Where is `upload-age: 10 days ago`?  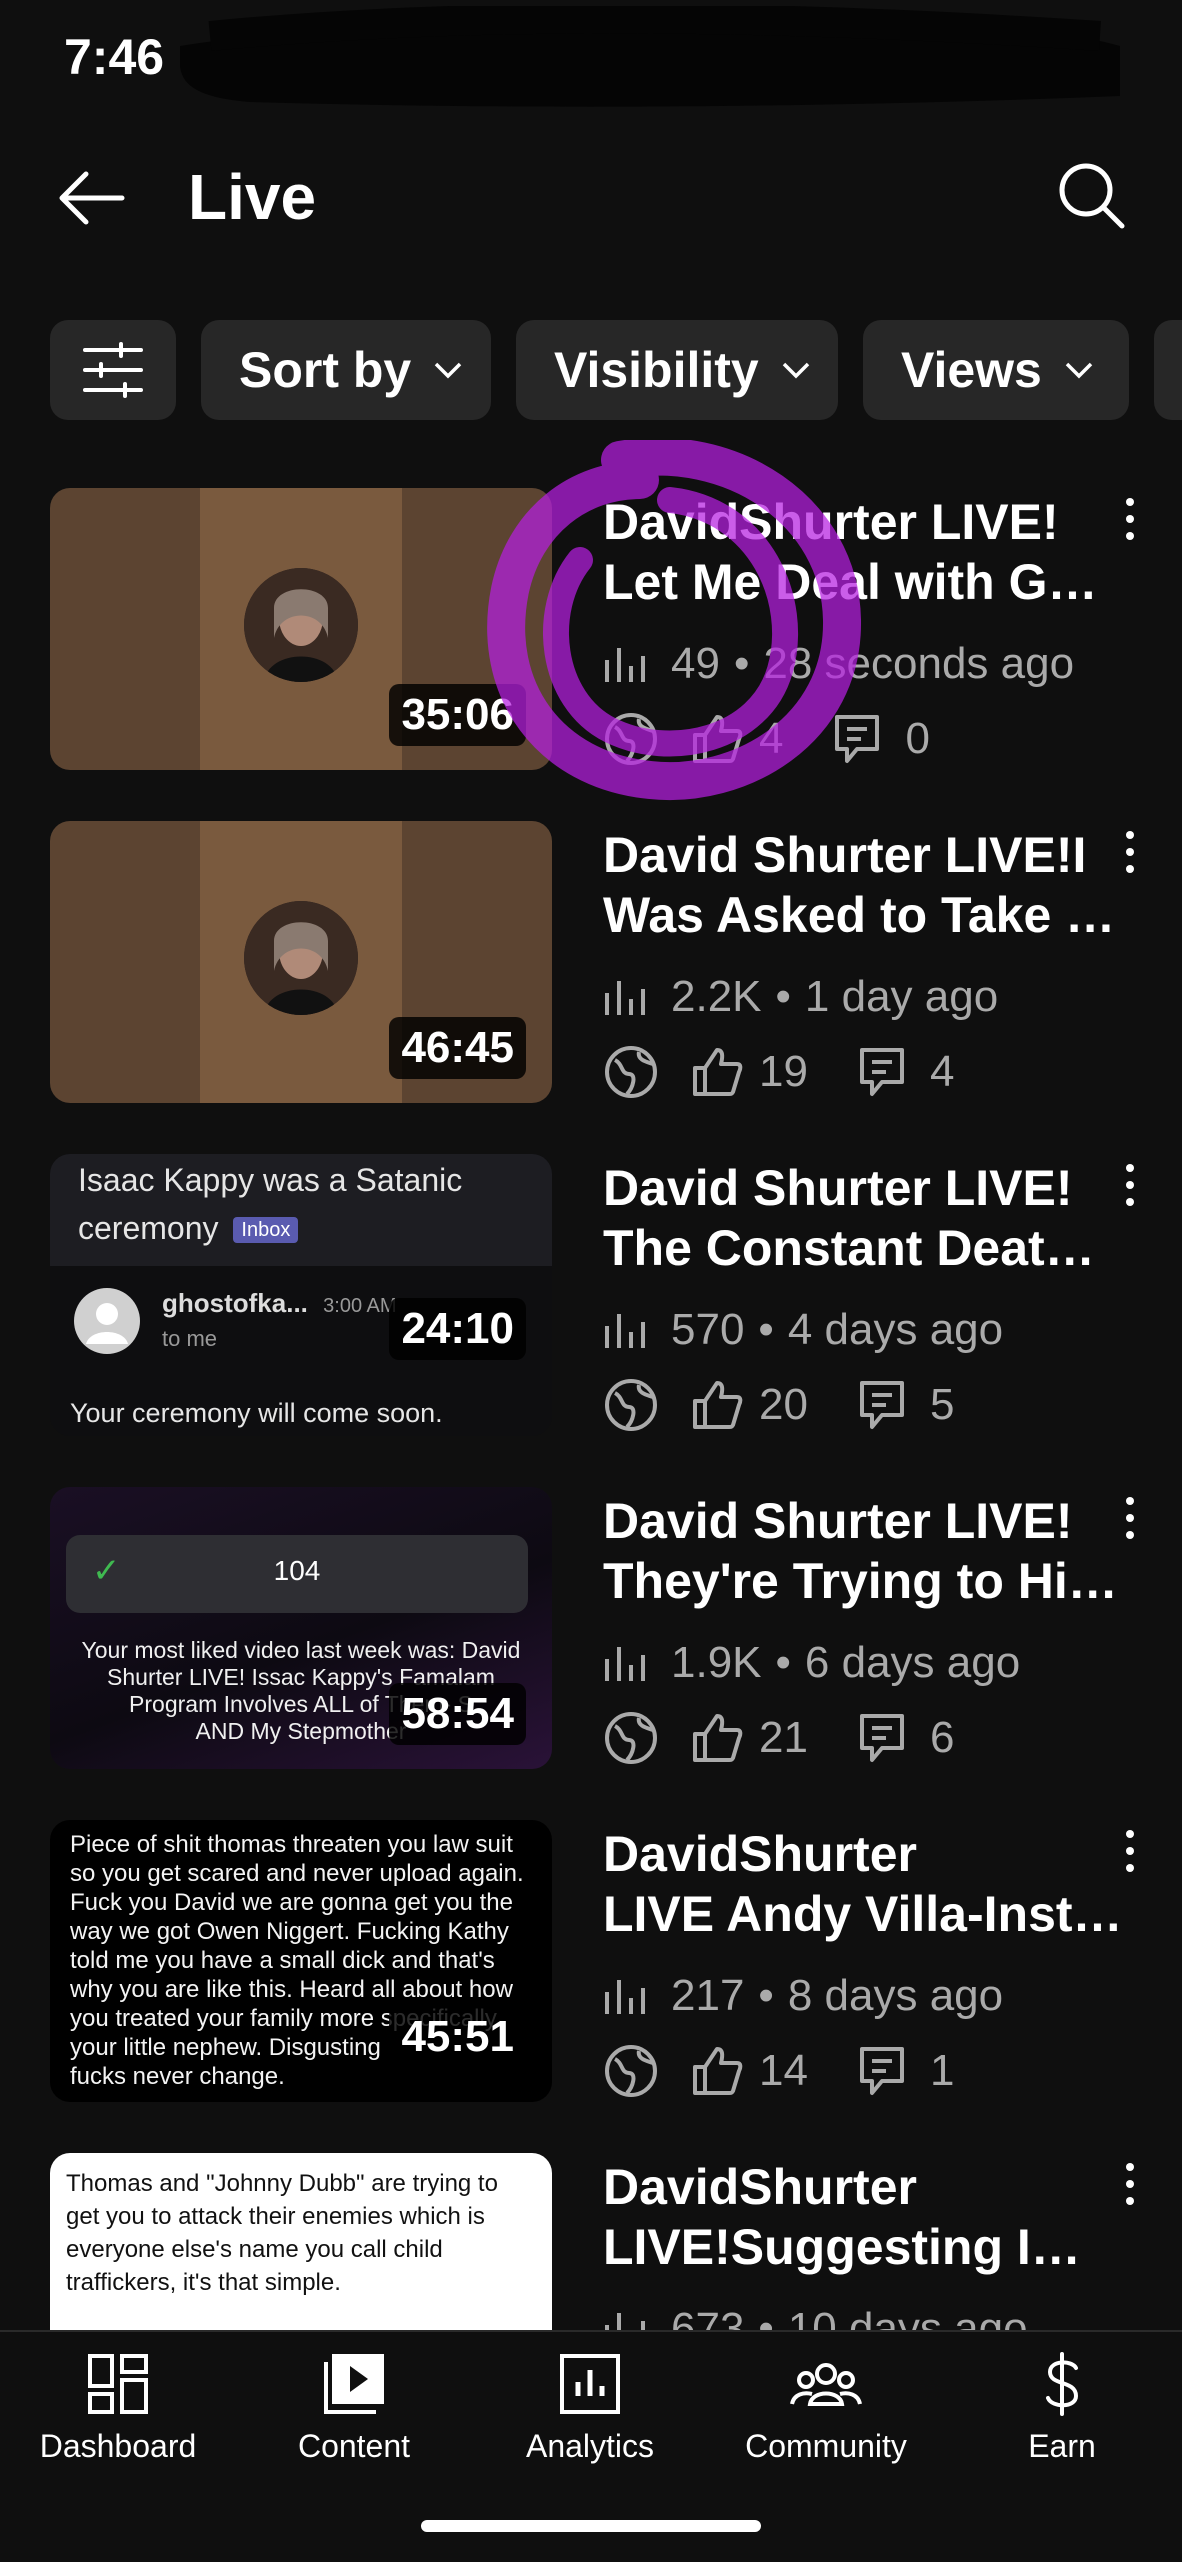
upload-age: 10 days ago is located at coordinates (907, 2317).